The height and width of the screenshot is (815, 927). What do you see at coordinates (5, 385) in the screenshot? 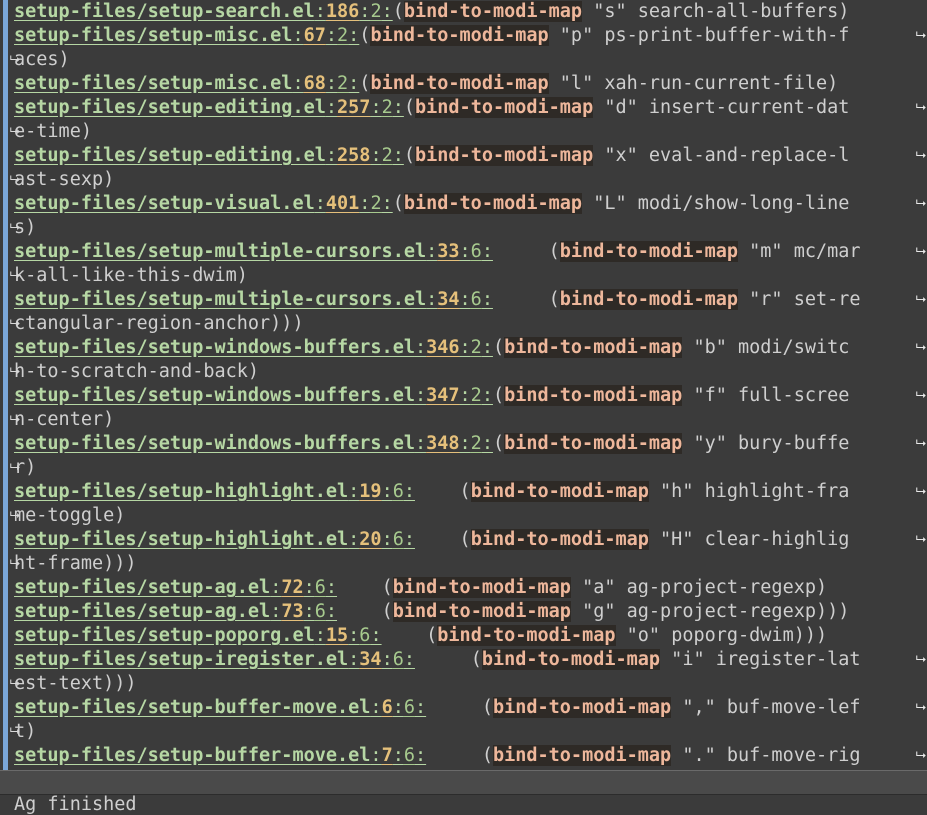
I see `vertical-scrollbar` at bounding box center [5, 385].